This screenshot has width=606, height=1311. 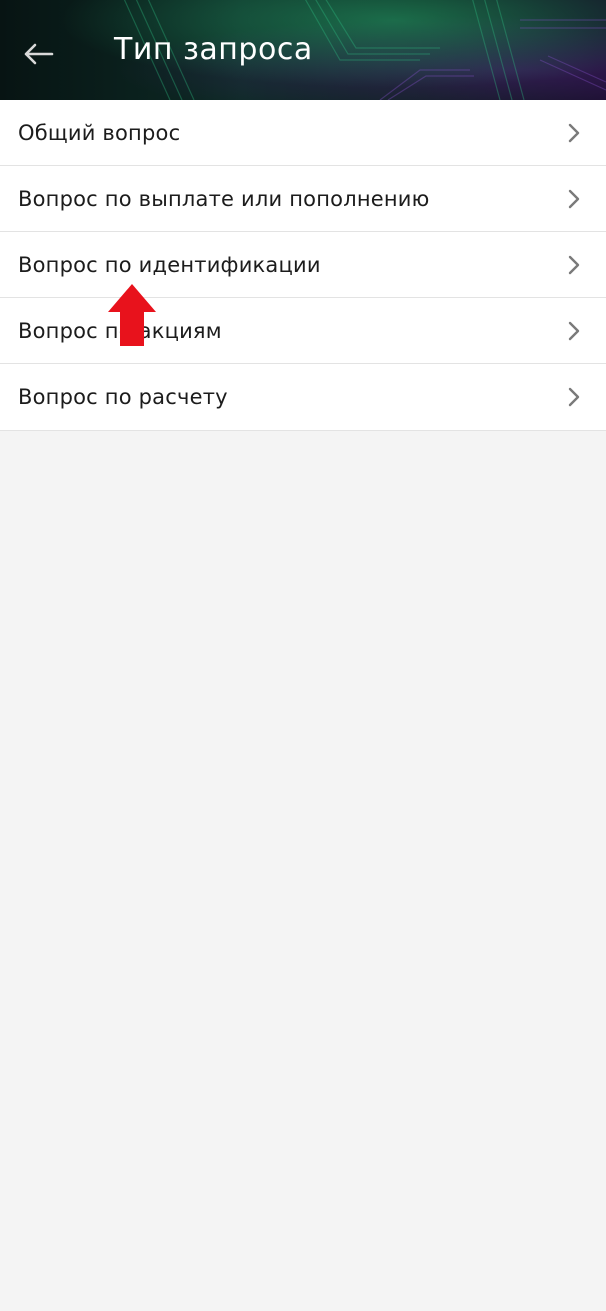 I want to click on app-header: Тип запроса, so click(x=303, y=50).